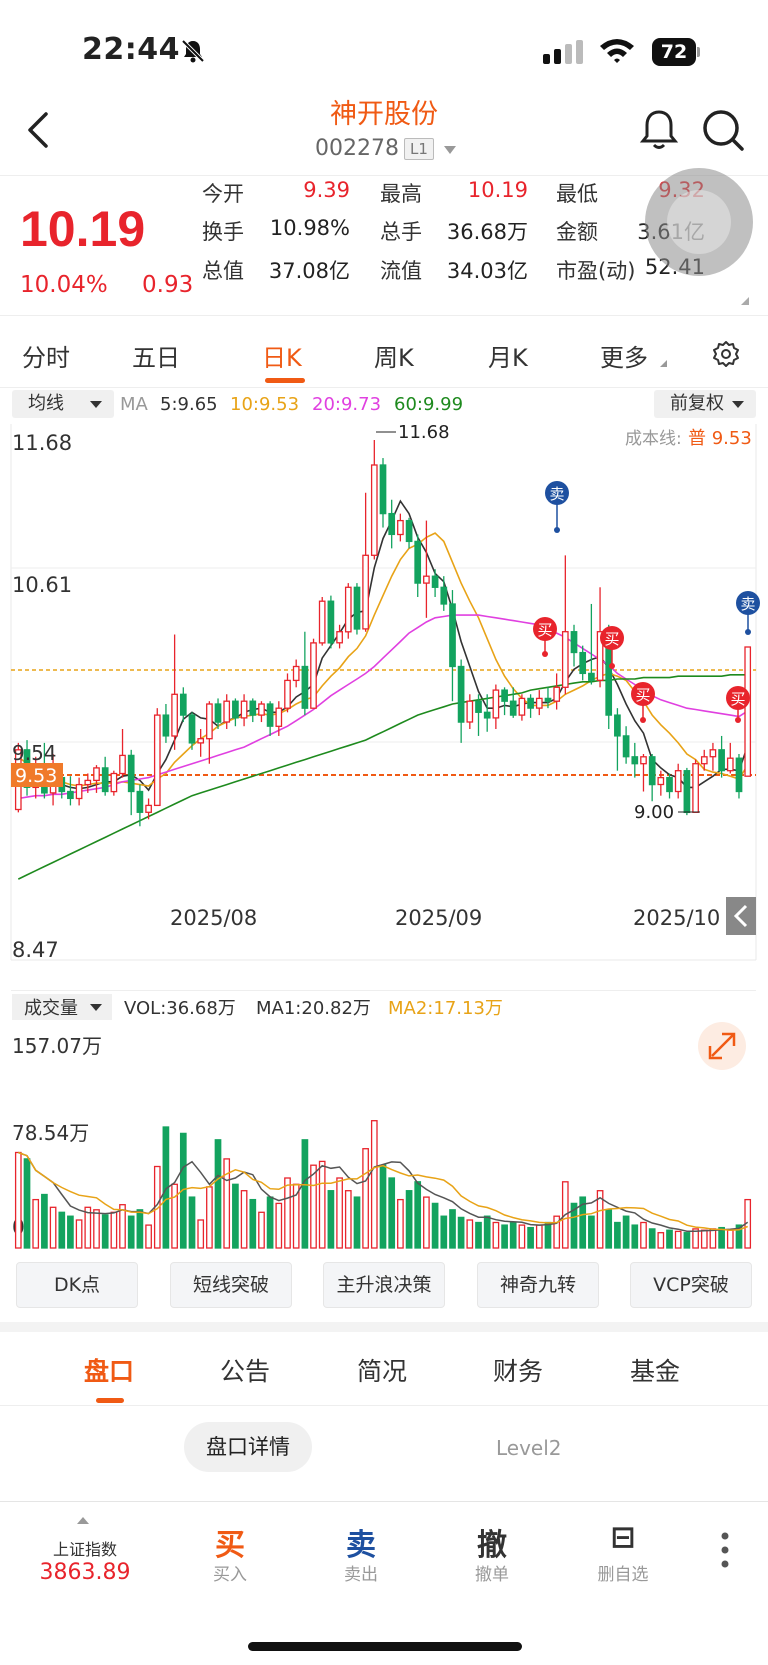 The width and height of the screenshot is (768, 1665). Describe the element at coordinates (282, 355) in the screenshot. I see `tab-daily-k: 日K` at that location.